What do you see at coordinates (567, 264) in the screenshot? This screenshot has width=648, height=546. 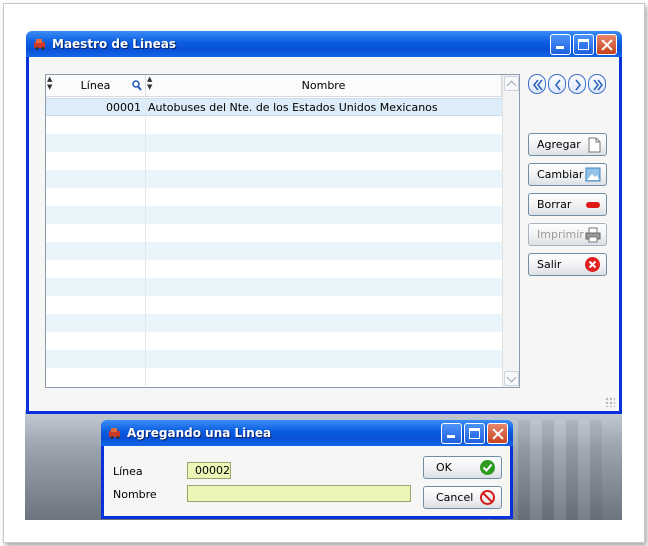 I see `salir-button: Salir` at bounding box center [567, 264].